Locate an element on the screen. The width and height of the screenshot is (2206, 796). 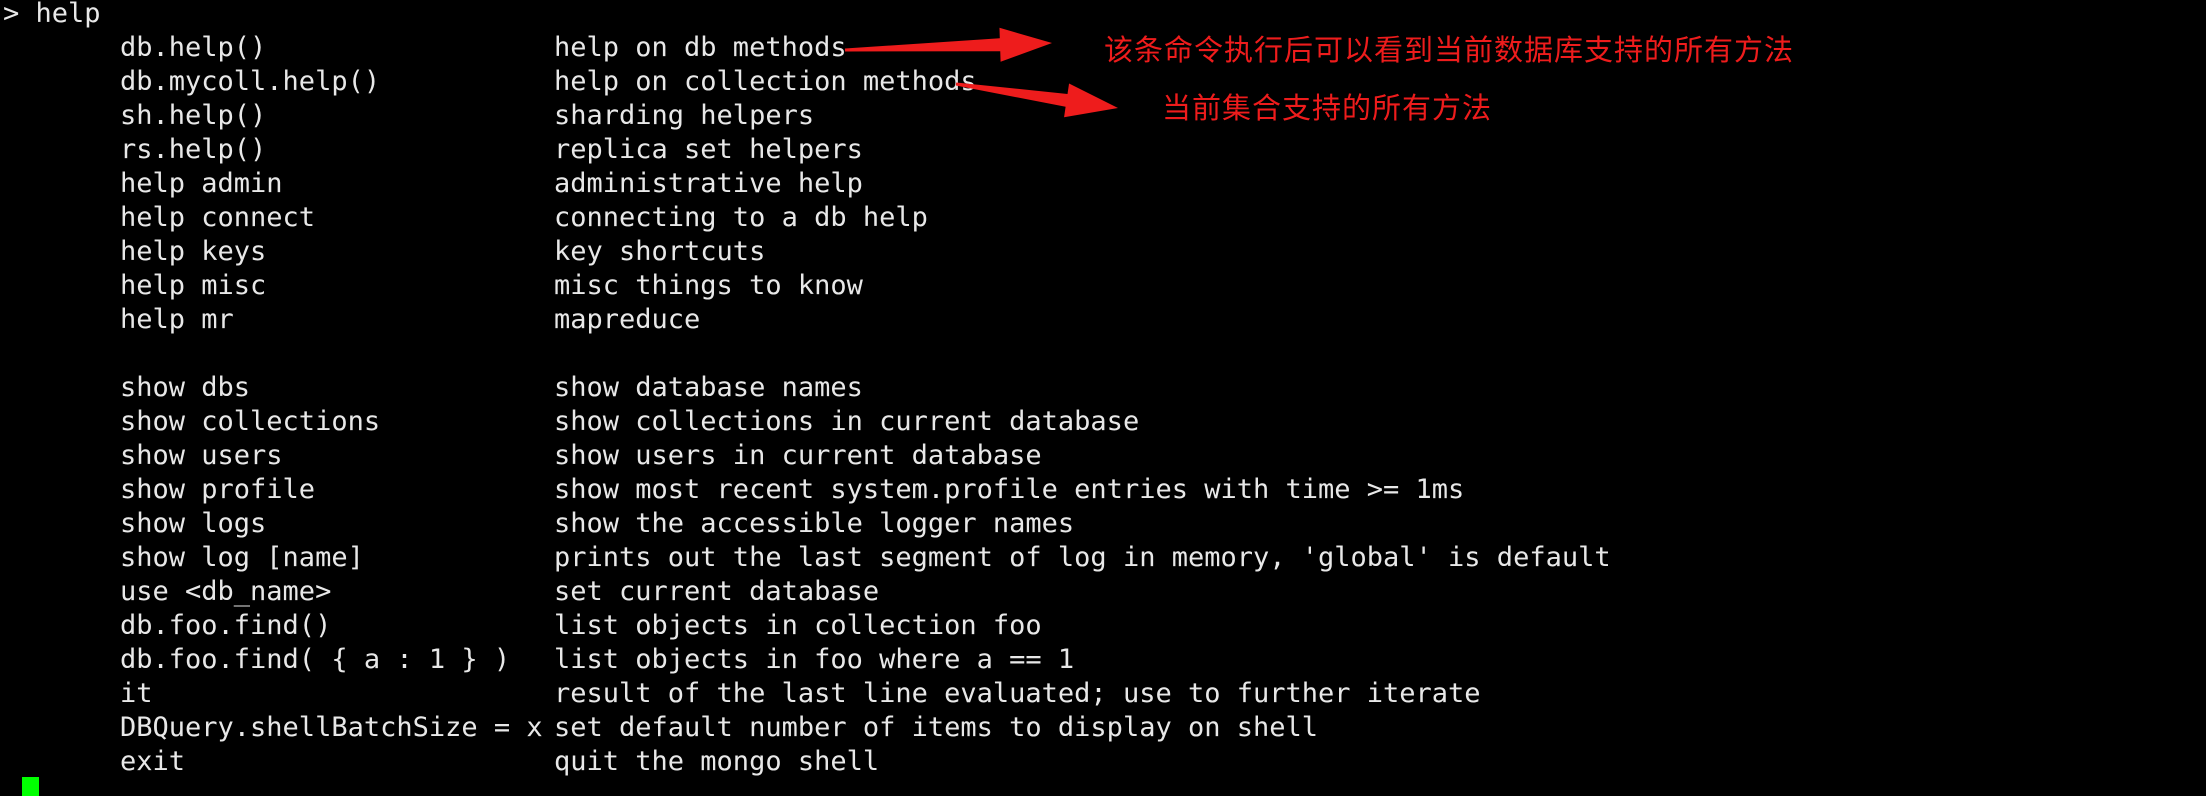
help-command: show log [name] is located at coordinates (242, 557).